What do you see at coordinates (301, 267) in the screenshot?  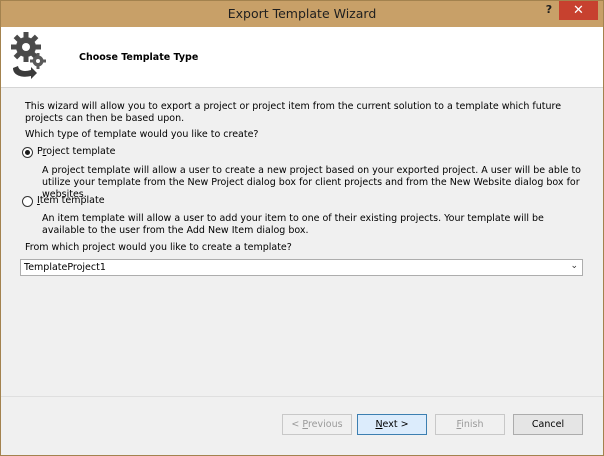 I see `project-select: TemplateProject1 ⌄` at bounding box center [301, 267].